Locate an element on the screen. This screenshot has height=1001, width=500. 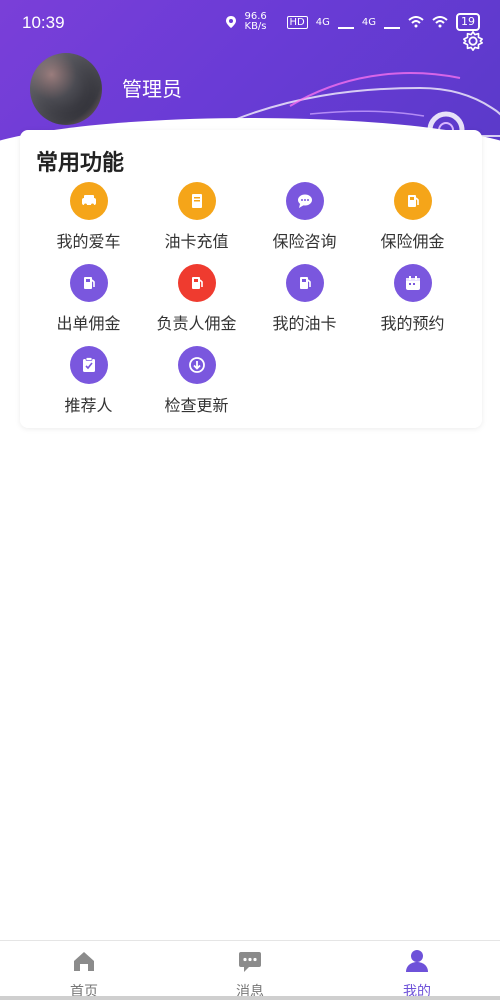
car-icon is located at coordinates (88, 201).